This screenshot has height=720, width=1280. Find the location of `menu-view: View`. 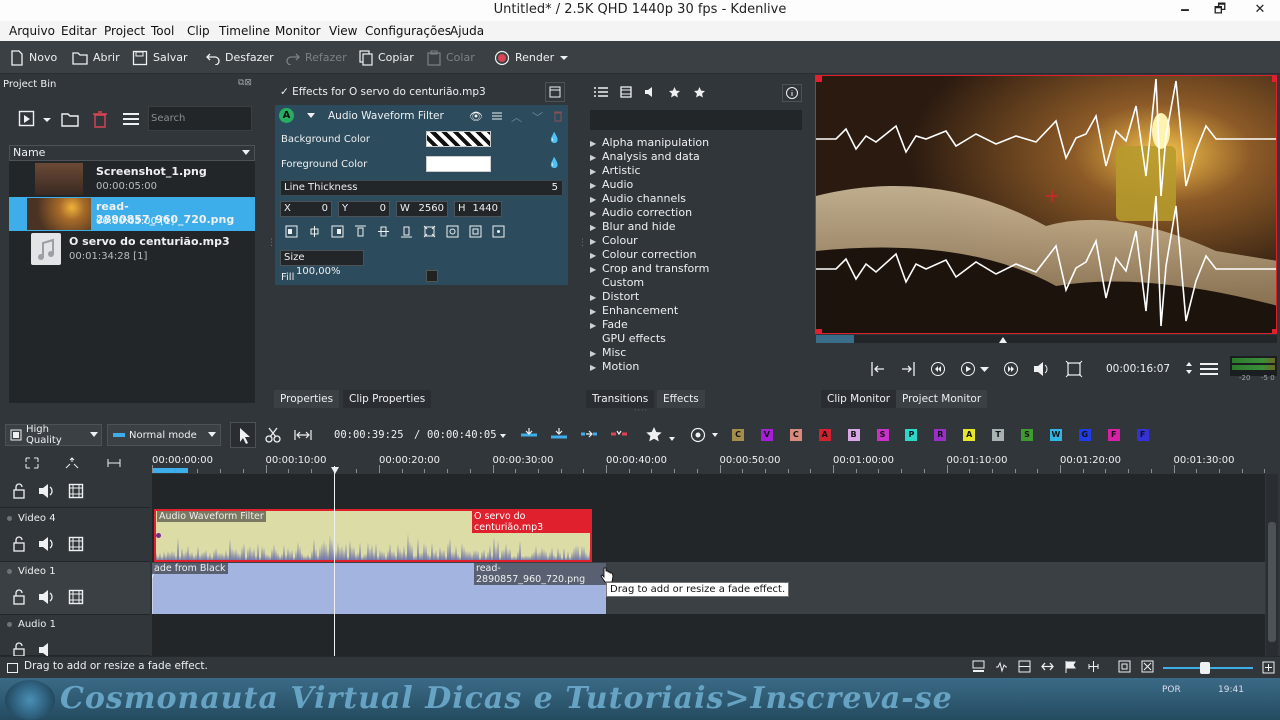

menu-view: View is located at coordinates (343, 31).